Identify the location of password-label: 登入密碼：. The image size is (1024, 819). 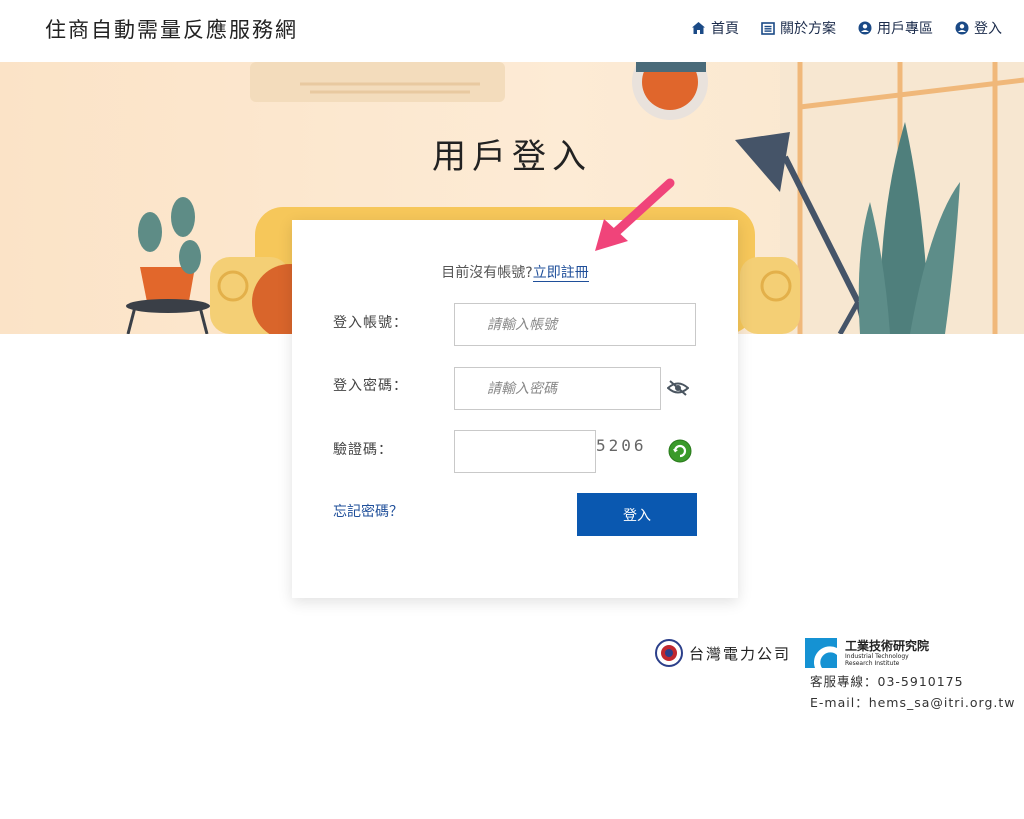
(370, 386).